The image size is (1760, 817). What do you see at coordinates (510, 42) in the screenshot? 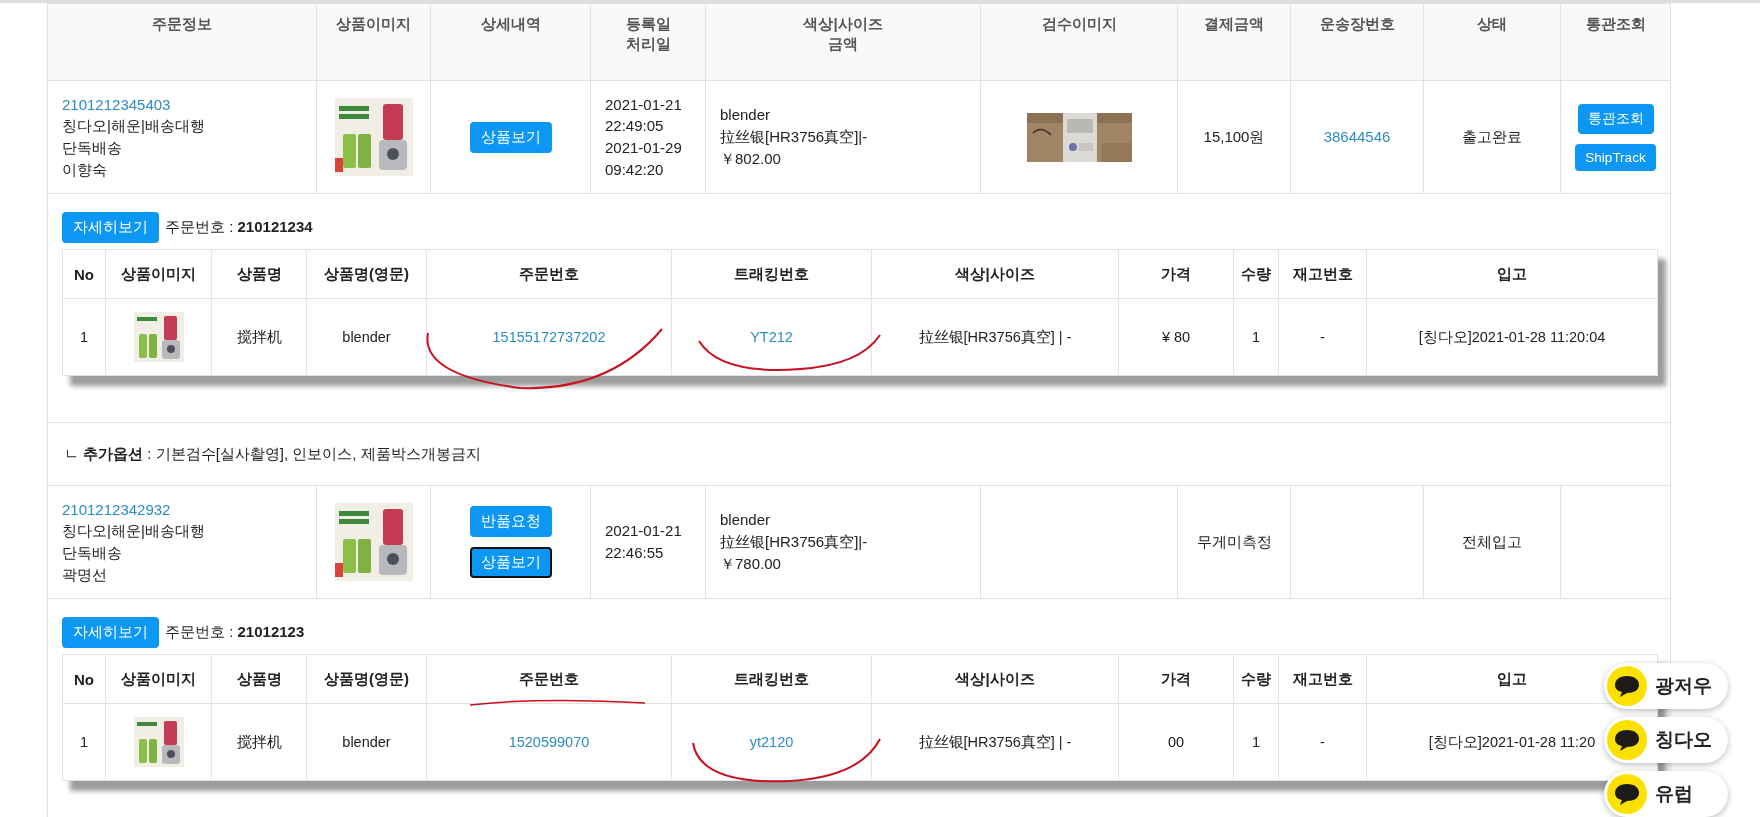
I see `column-header: 상세내역` at bounding box center [510, 42].